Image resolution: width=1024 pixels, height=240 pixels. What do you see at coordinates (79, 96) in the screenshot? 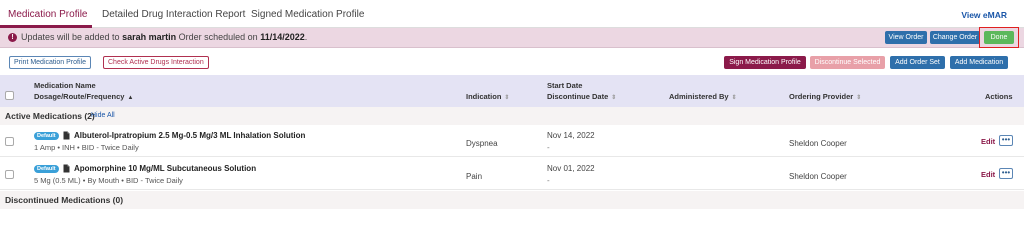
I see `header-dosage-label: Dosage/Route/Frequency` at bounding box center [79, 96].